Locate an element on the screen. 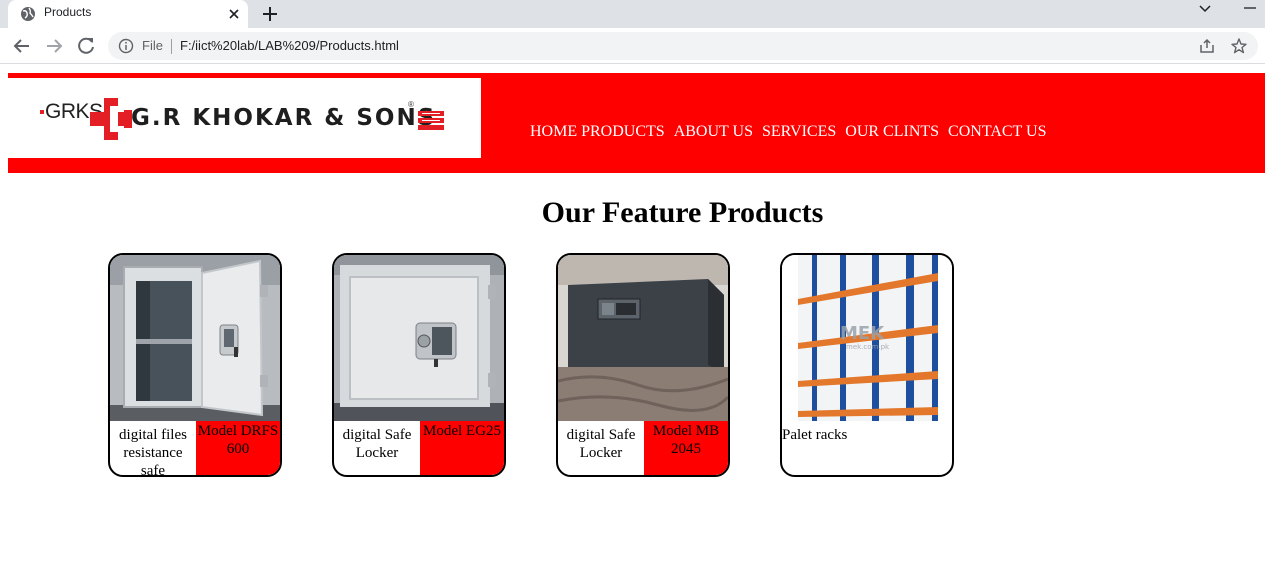 Image resolution: width=1265 pixels, height=569 pixels. url-text: F:/iict%20lab/LAB%209/Products.html is located at coordinates (289, 45).